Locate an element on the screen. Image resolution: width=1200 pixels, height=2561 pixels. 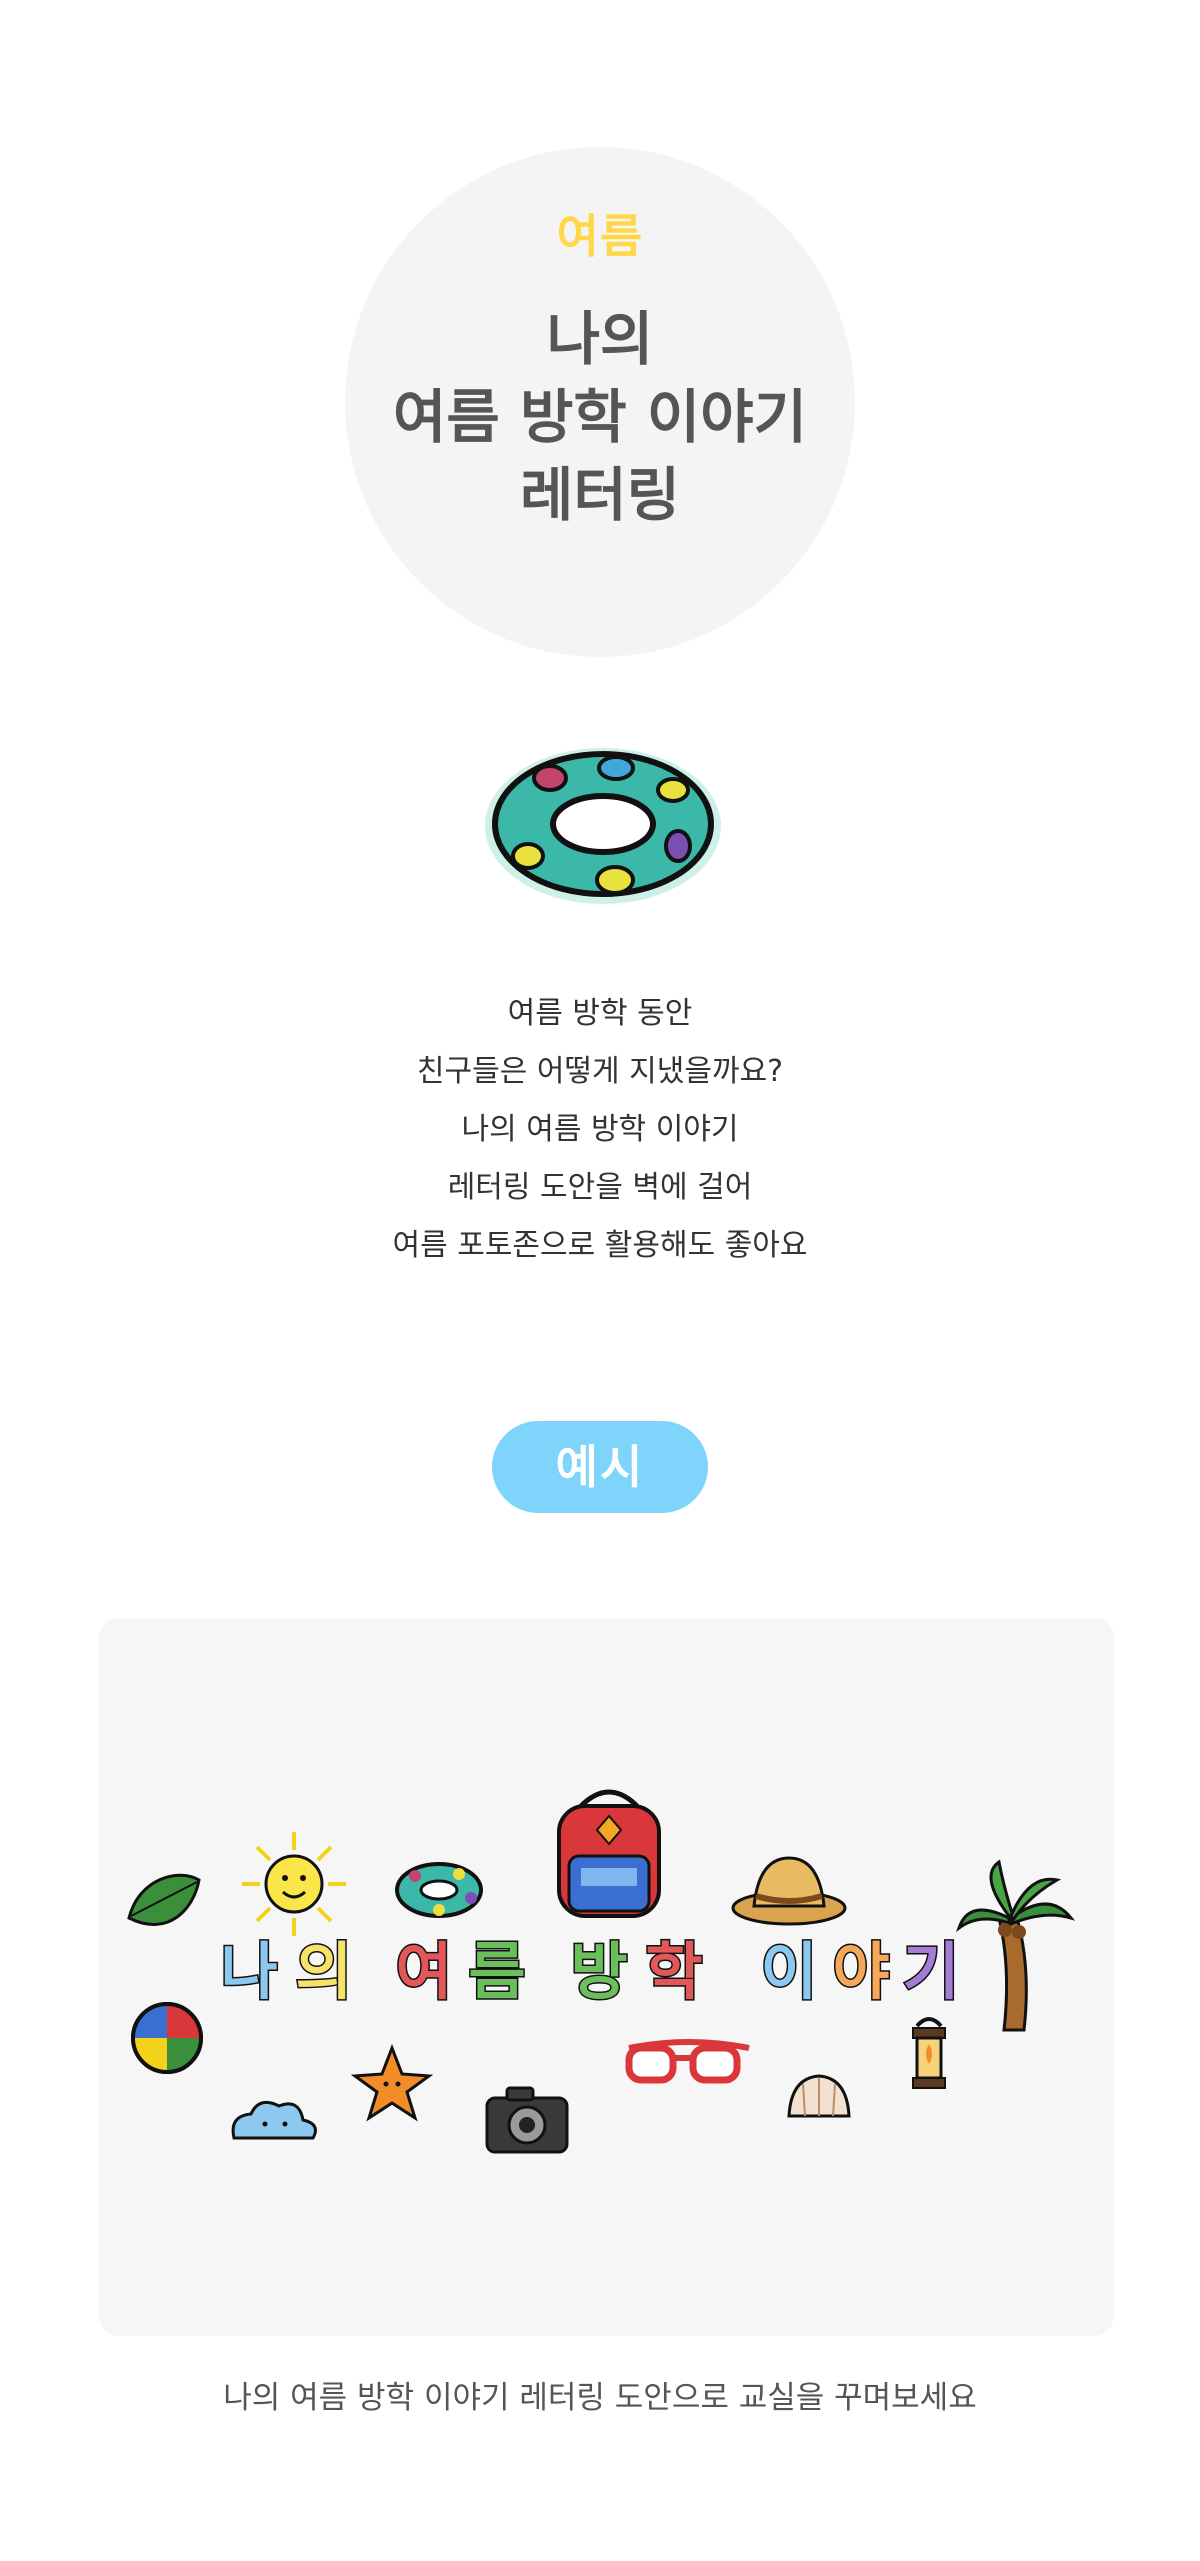
hero-kicker: 여름 is located at coordinates (600, 236).